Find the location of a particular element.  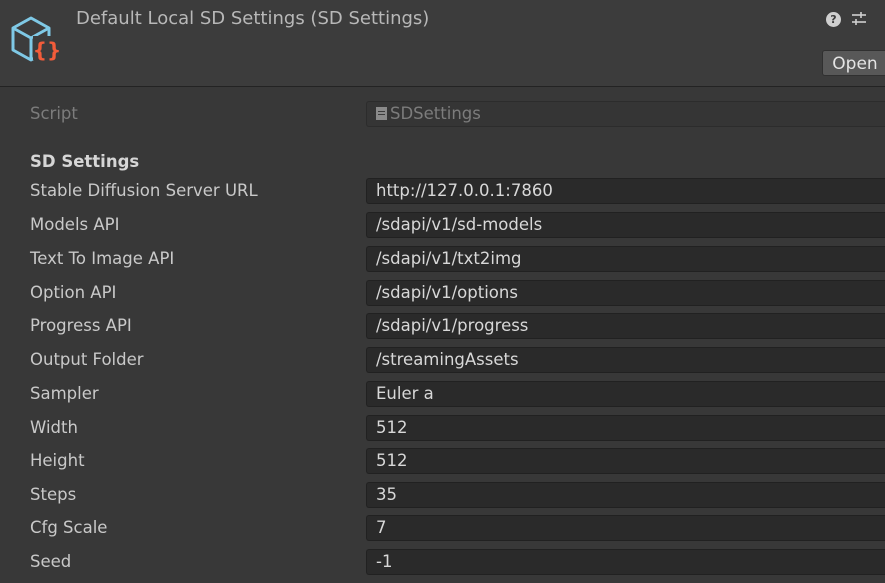

field-label: Option API is located at coordinates (73, 292).